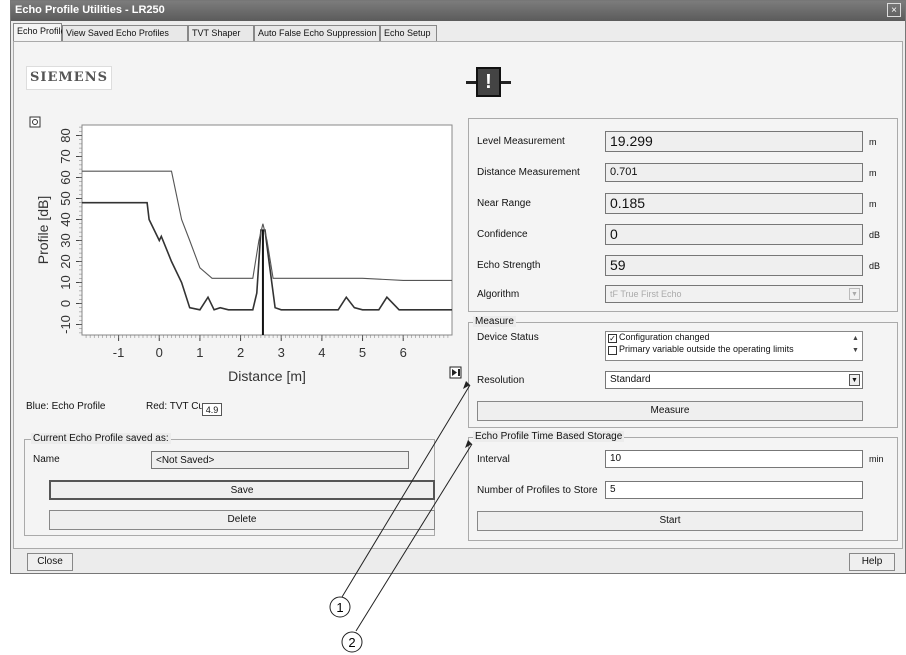  I want to click on tab-echo-setup: Echo Setup, so click(408, 33).